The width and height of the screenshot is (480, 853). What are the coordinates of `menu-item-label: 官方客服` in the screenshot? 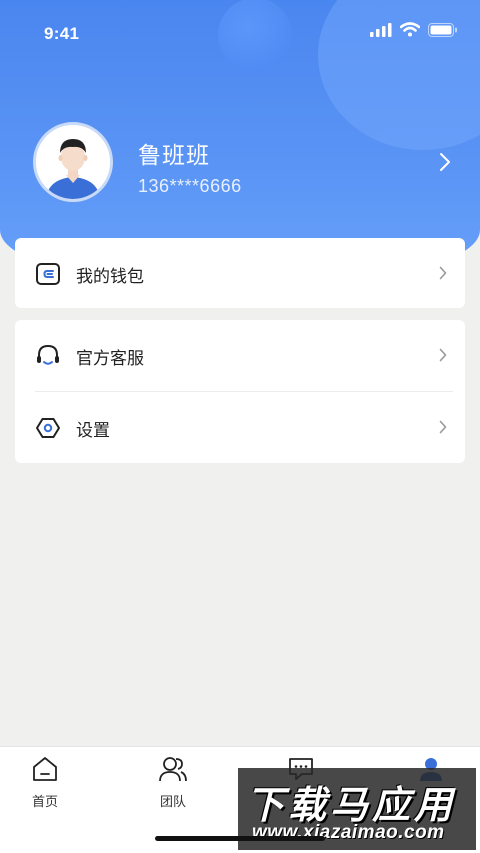 It's located at (110, 358).